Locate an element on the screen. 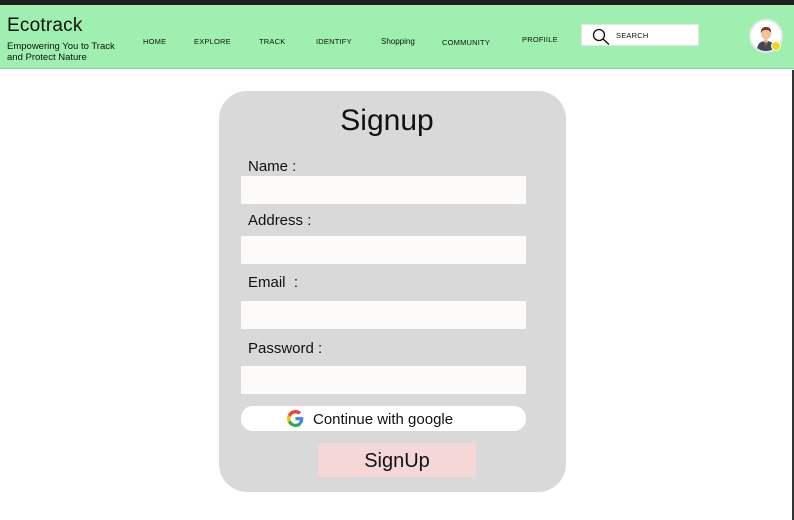 The width and height of the screenshot is (794, 520). signup-title: Signup is located at coordinates (387, 120).